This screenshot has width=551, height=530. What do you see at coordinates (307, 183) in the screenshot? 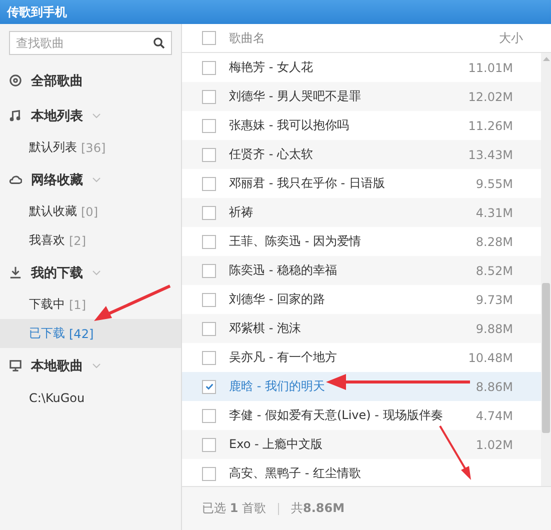
I see `song-title: 邓丽君 - 我只在乎你 - 日语版` at bounding box center [307, 183].